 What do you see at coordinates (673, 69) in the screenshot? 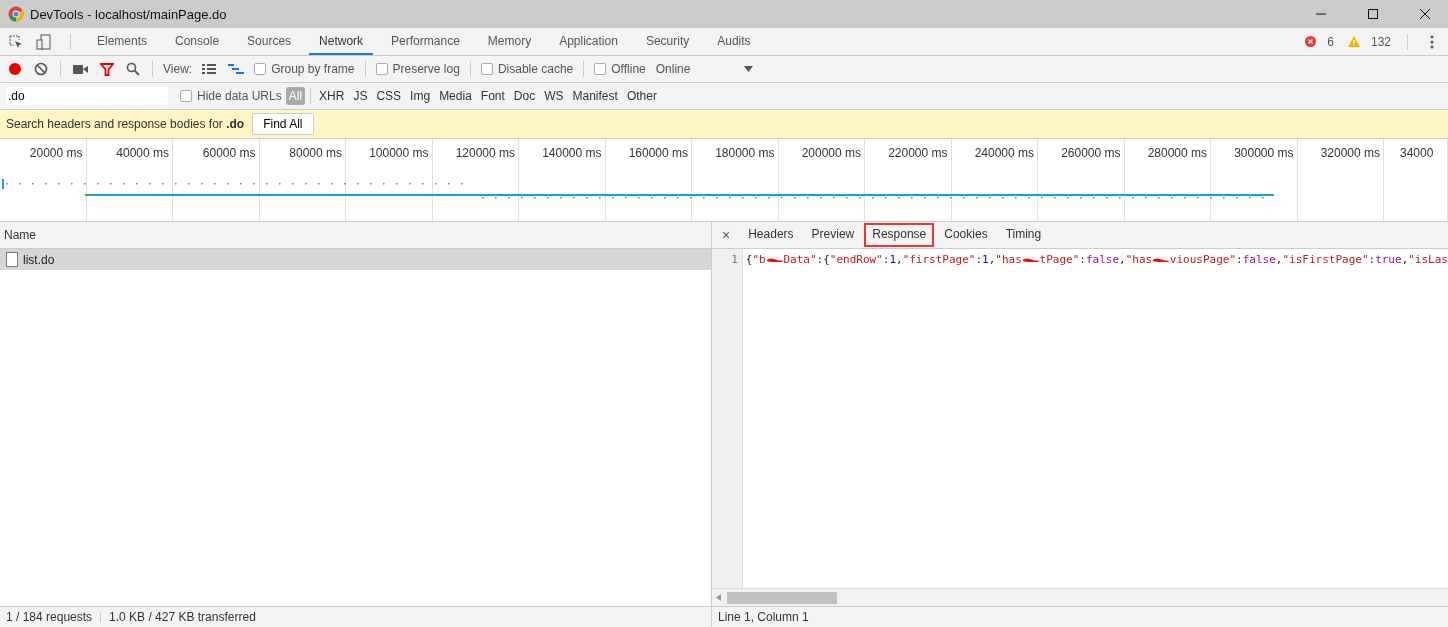
I see `throttling-select: Online` at bounding box center [673, 69].